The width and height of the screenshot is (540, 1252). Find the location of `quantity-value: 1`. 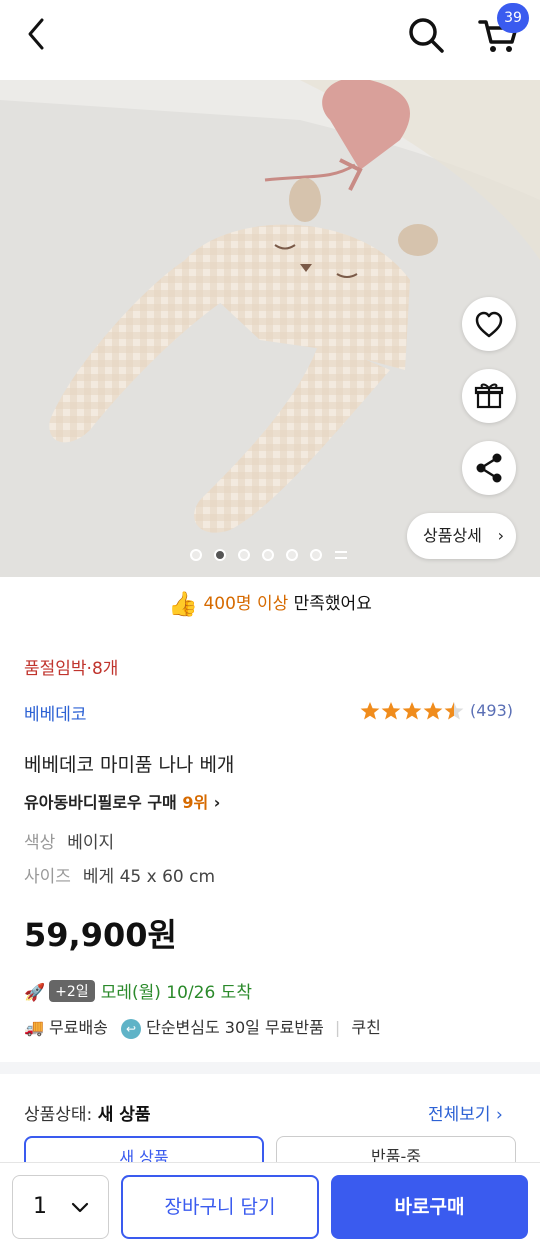

quantity-value: 1 is located at coordinates (40, 1206).